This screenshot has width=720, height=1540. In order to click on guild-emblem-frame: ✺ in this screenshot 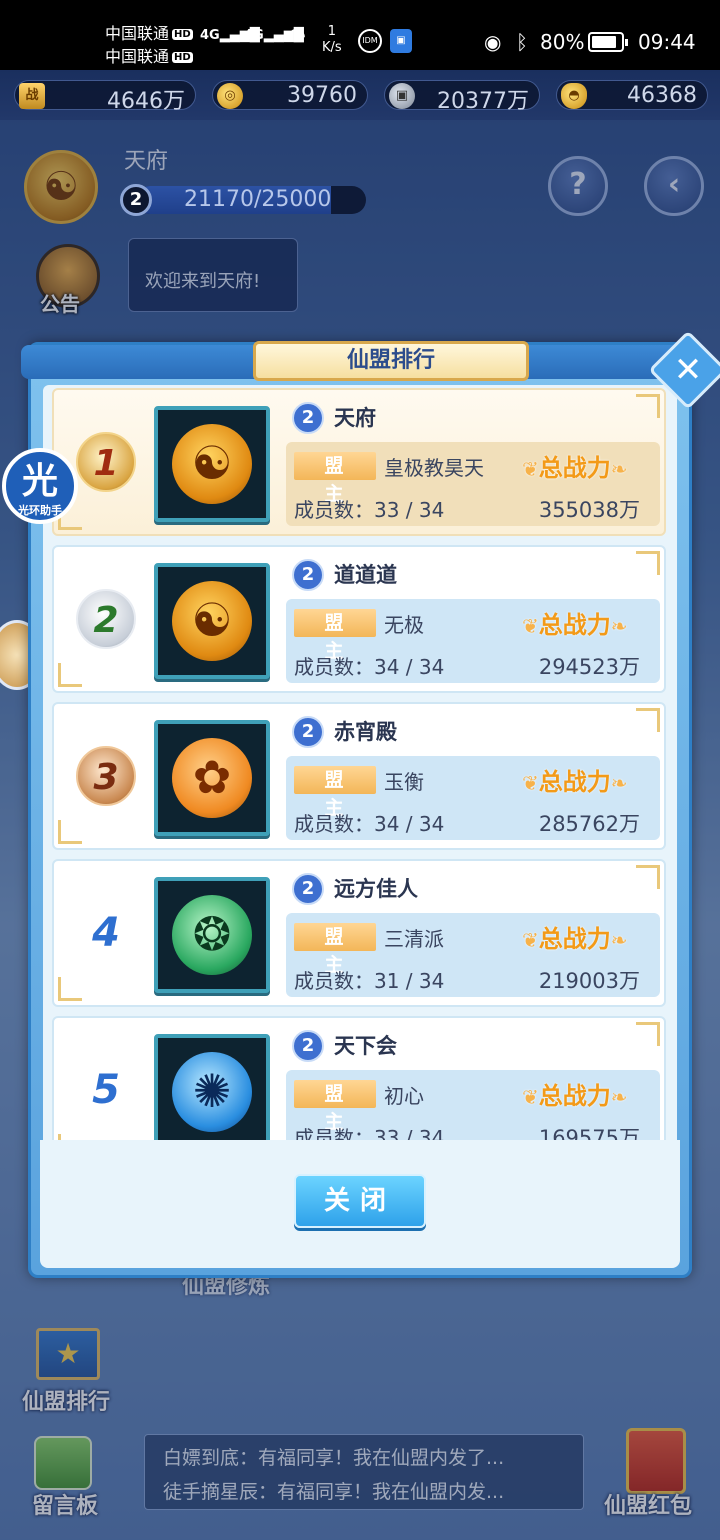, I will do `click(212, 1087)`.